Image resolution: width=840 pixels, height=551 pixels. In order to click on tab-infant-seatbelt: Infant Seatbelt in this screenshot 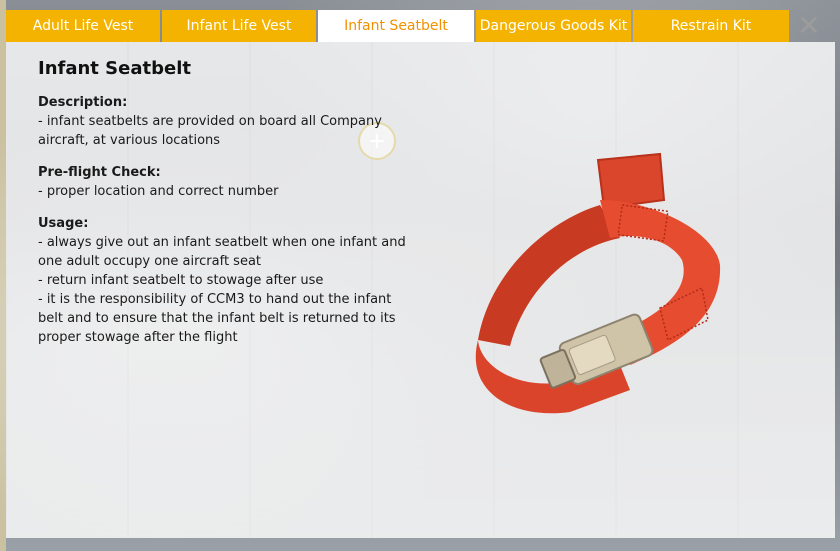, I will do `click(396, 26)`.